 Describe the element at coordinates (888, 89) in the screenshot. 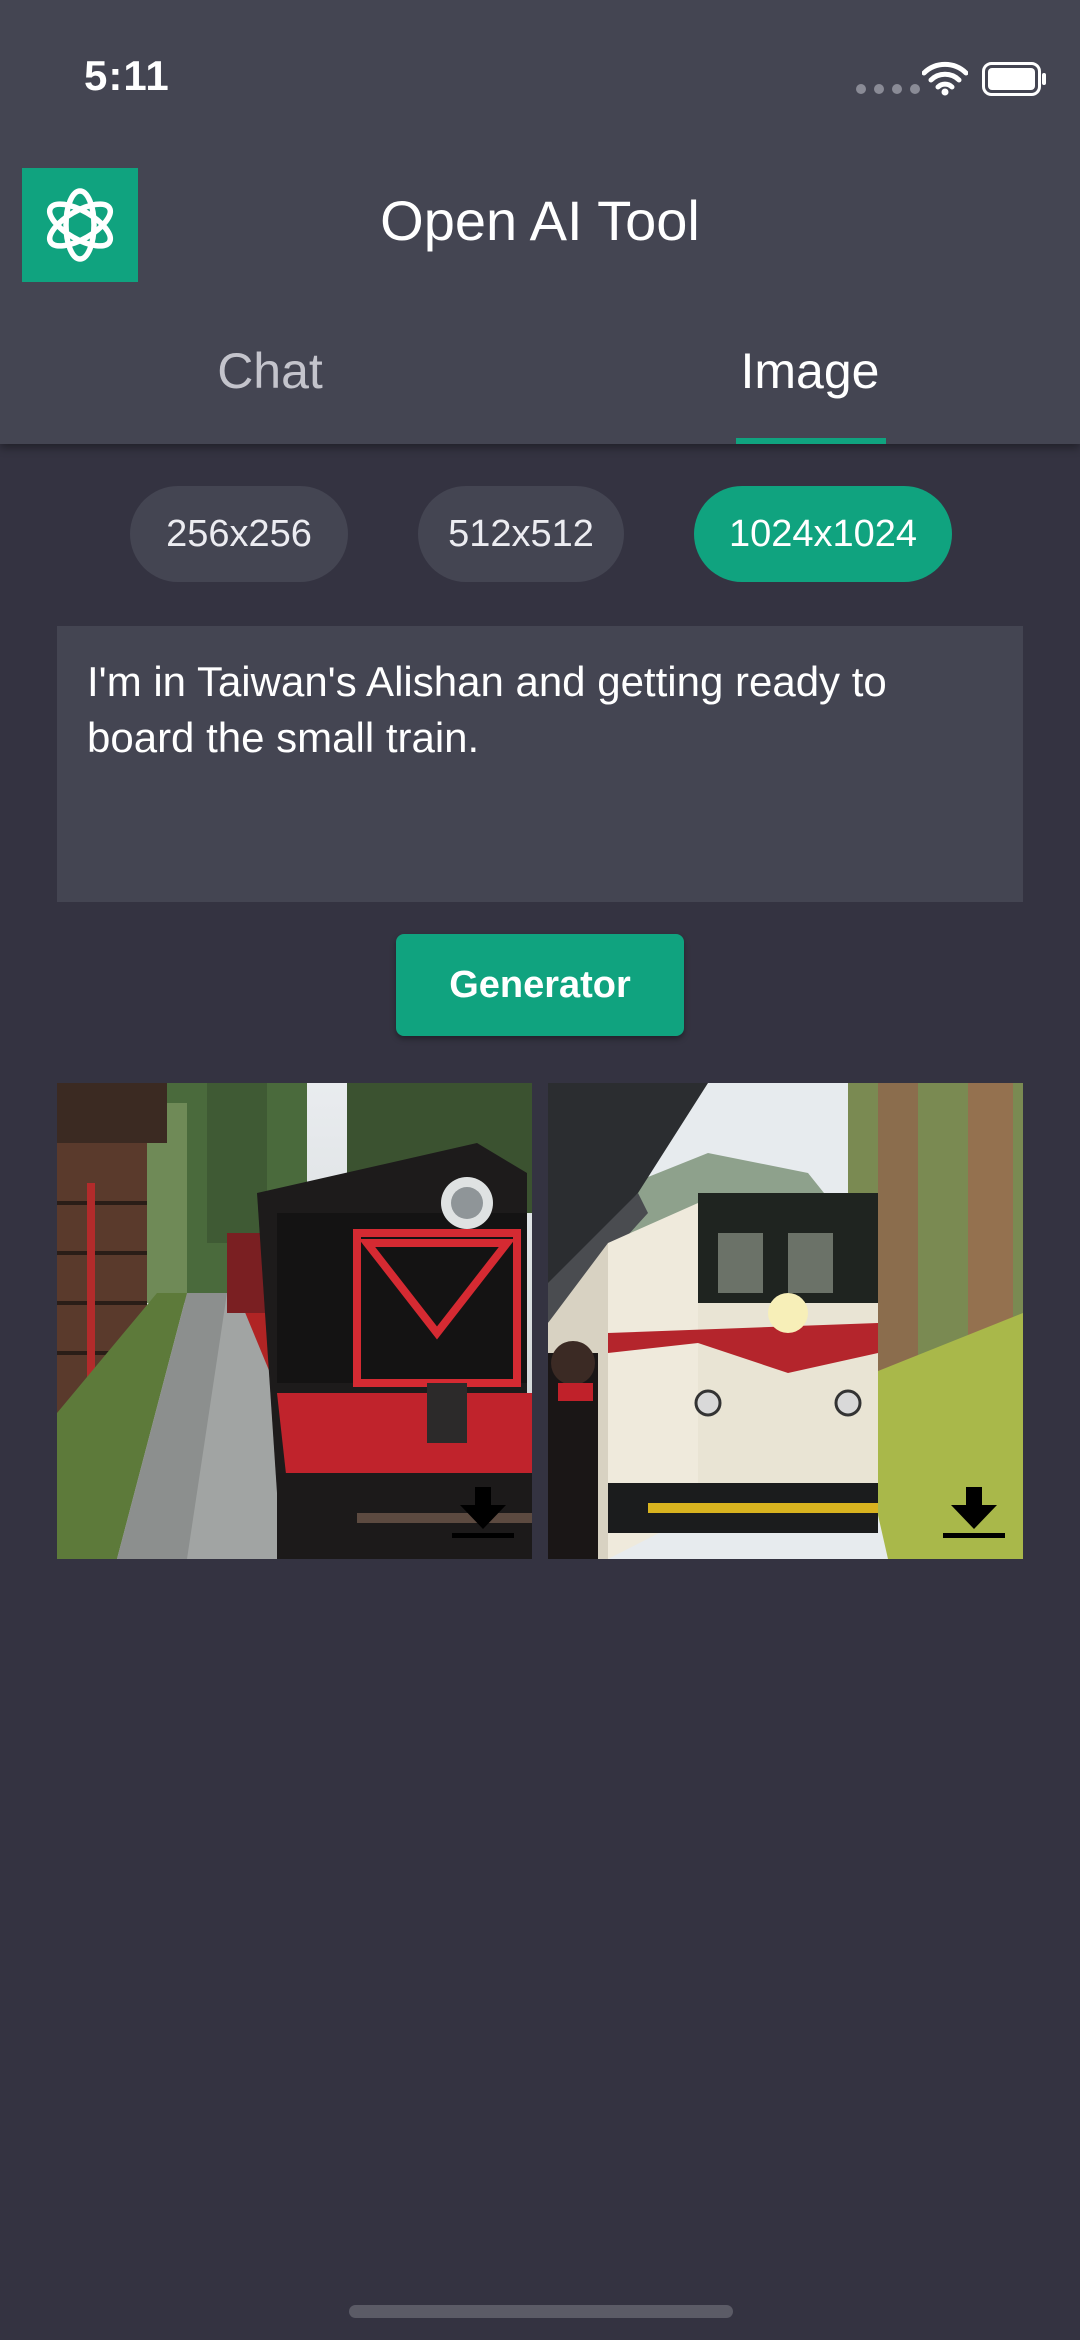

I see `signal-icon` at that location.